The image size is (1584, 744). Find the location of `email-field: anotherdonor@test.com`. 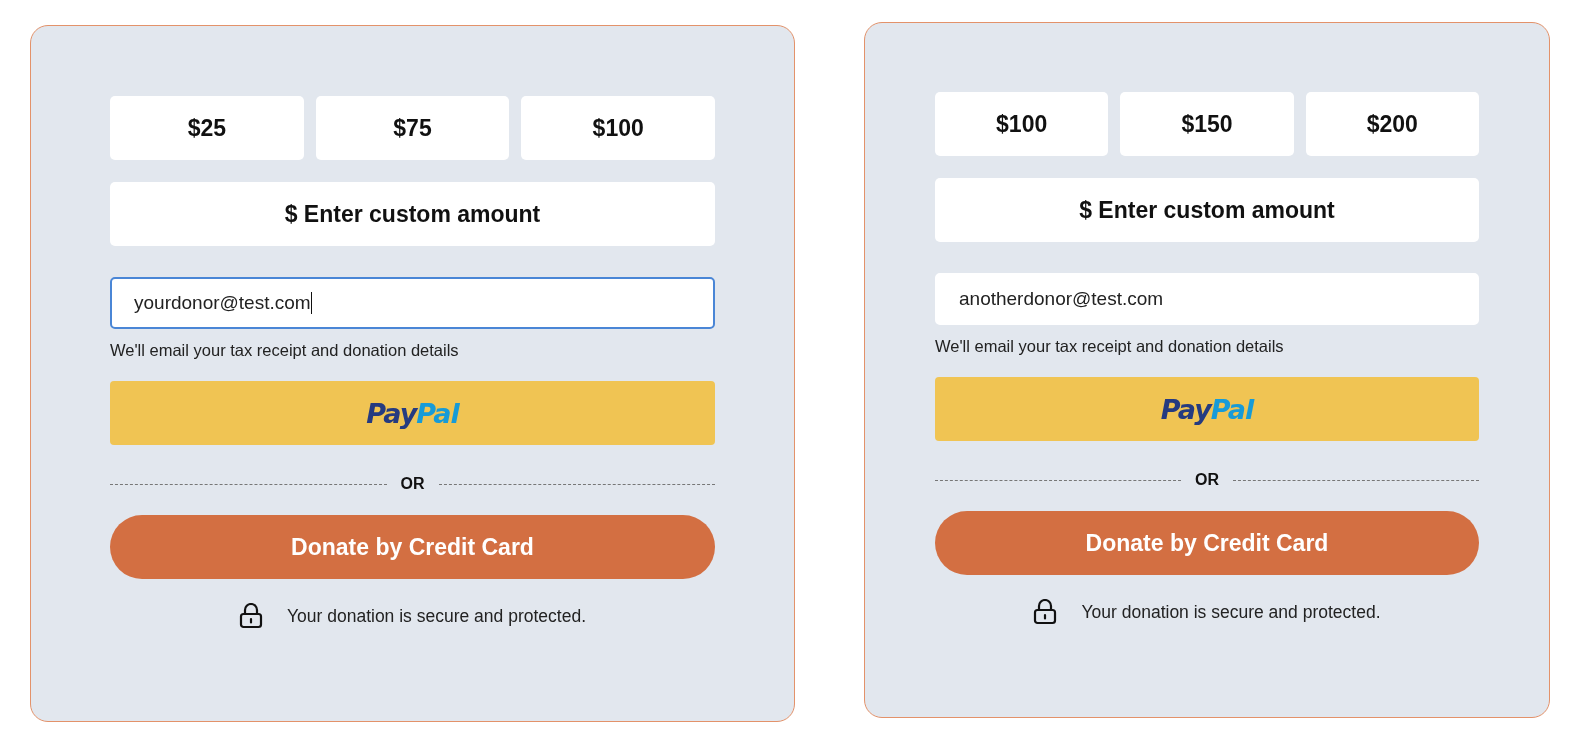

email-field: anotherdonor@test.com is located at coordinates (1207, 299).